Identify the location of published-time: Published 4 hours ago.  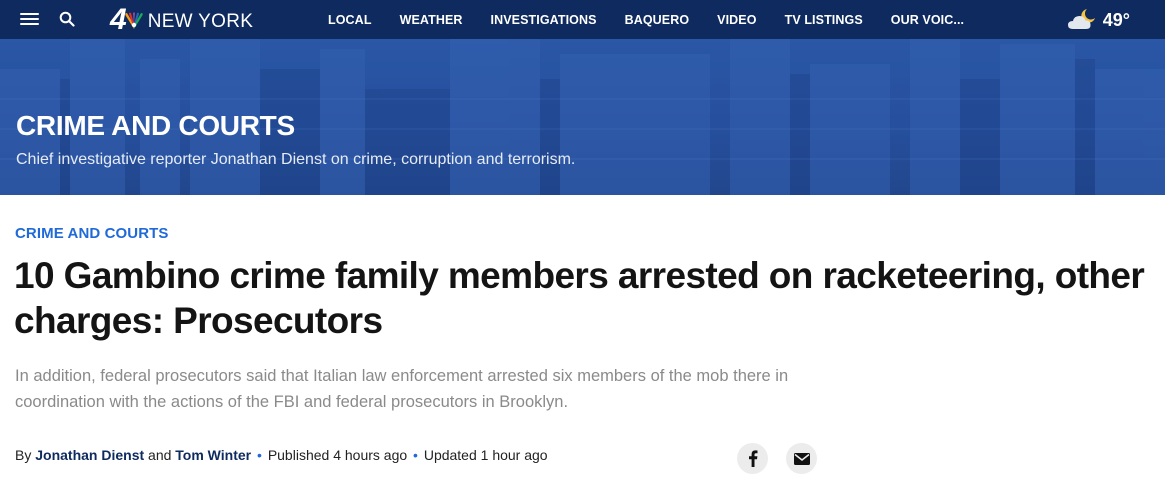
(337, 455).